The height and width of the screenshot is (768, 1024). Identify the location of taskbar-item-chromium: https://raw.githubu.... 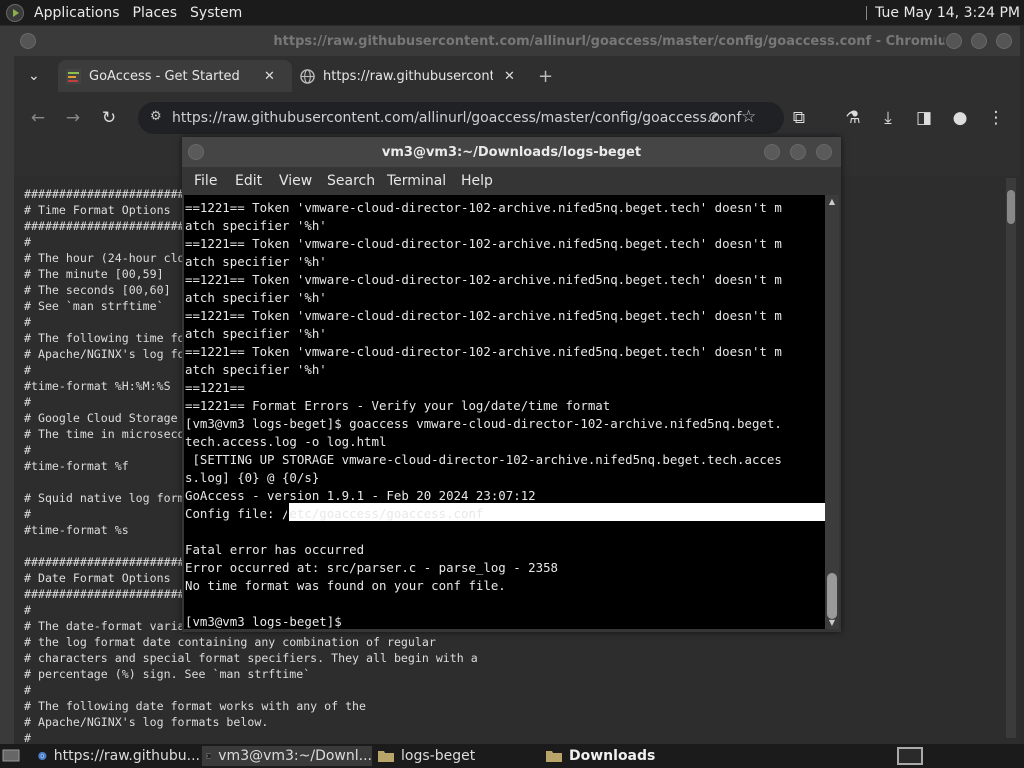
(117, 756).